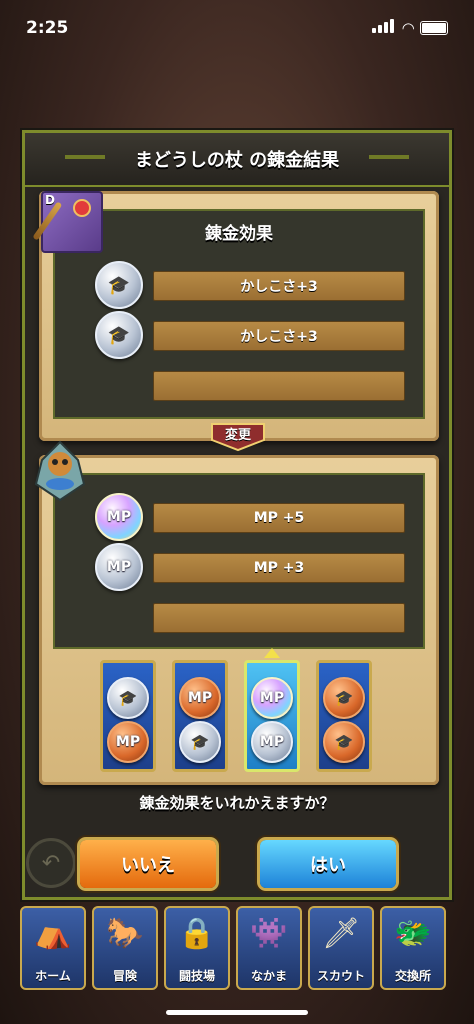  Describe the element at coordinates (124, 976) in the screenshot. I see `nav-label: 冒険` at that location.